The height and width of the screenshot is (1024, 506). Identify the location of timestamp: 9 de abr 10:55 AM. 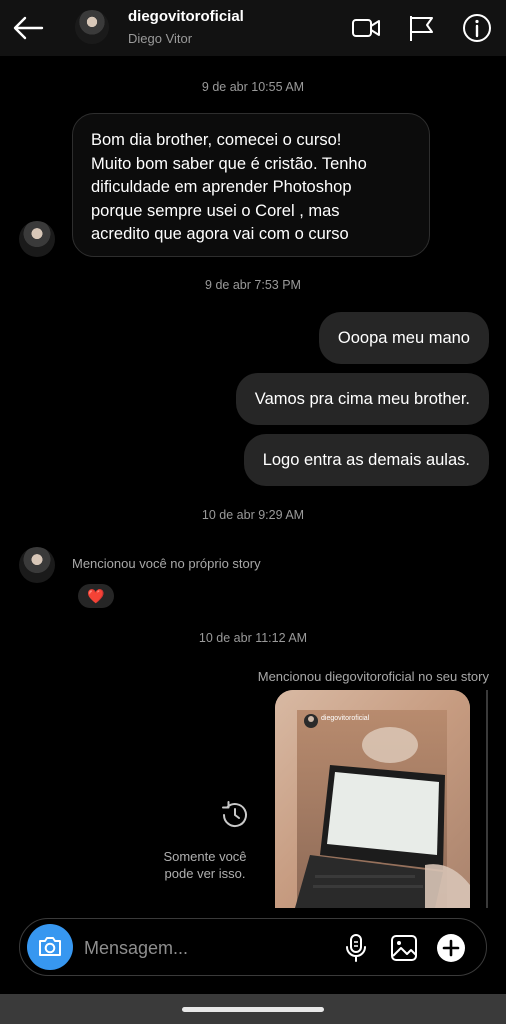
(253, 87).